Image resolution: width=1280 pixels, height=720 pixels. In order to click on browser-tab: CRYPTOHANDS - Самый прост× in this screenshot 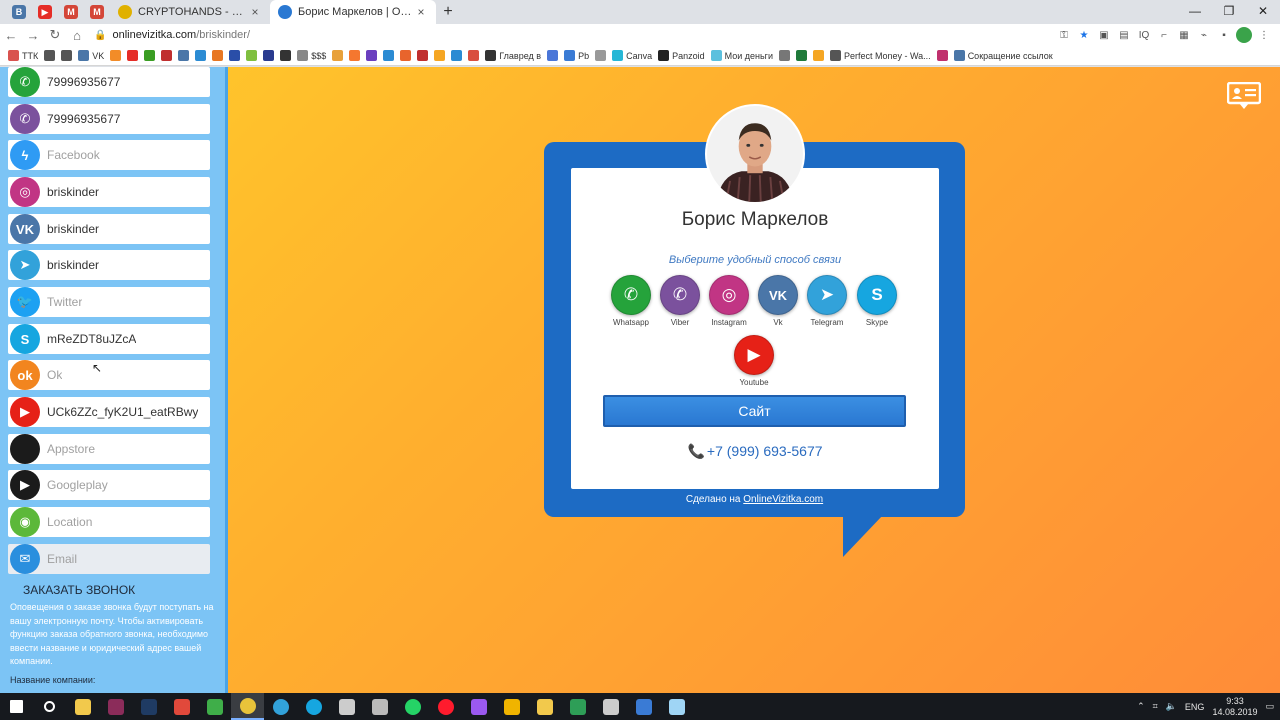, I will do `click(190, 12)`.